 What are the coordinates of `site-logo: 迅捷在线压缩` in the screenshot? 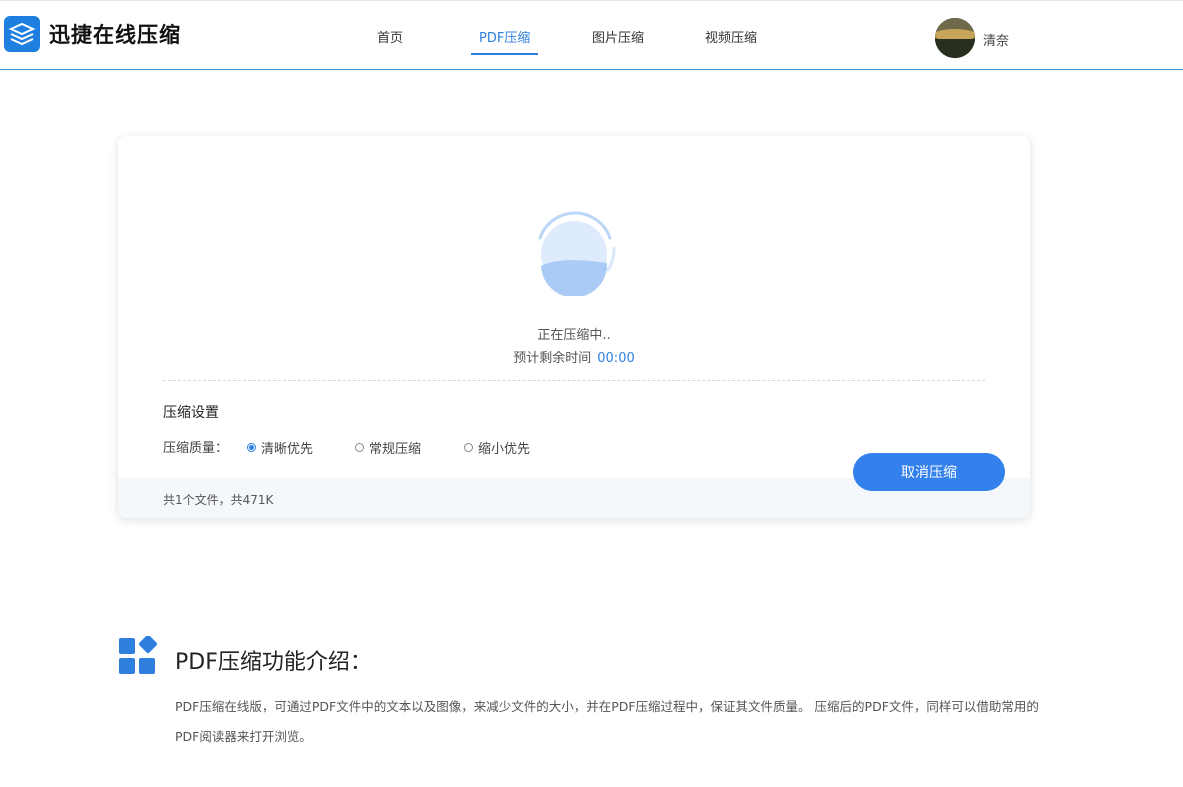 It's located at (92, 34).